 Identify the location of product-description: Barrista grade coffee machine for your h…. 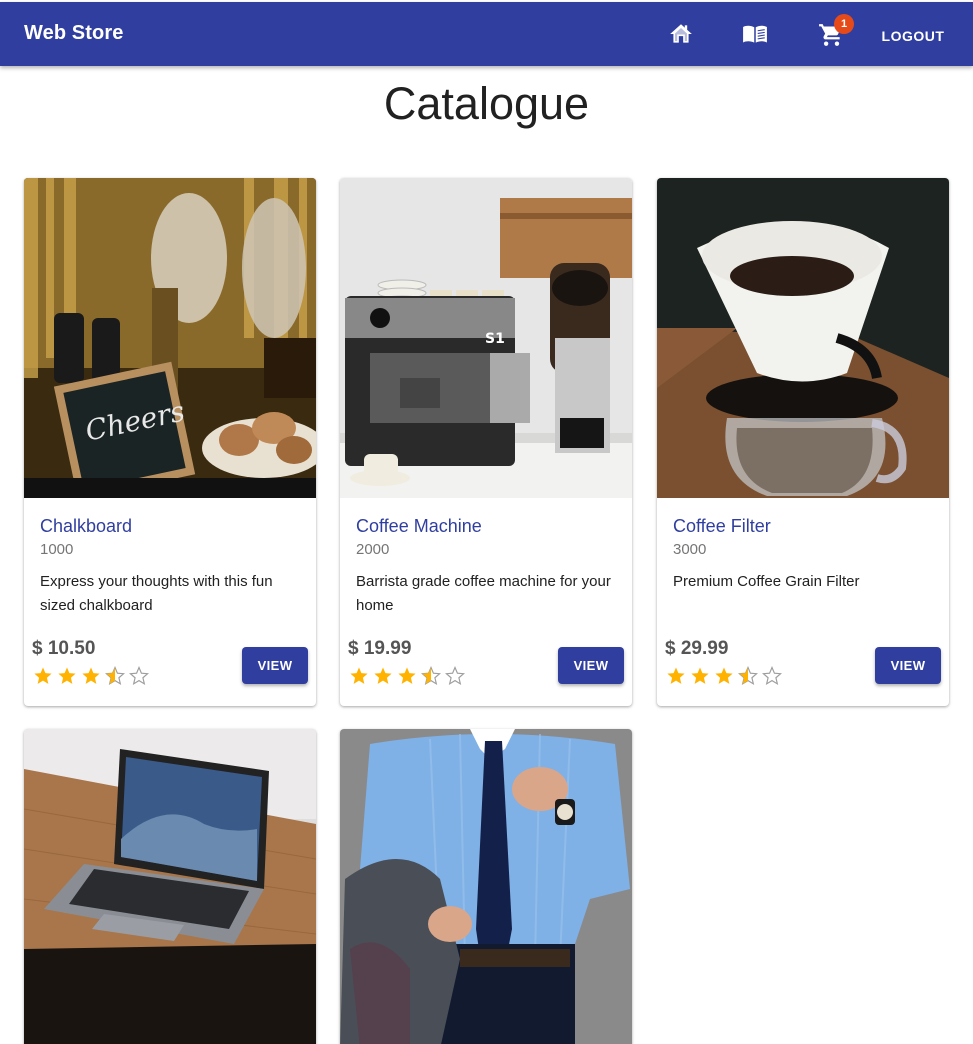
(483, 593).